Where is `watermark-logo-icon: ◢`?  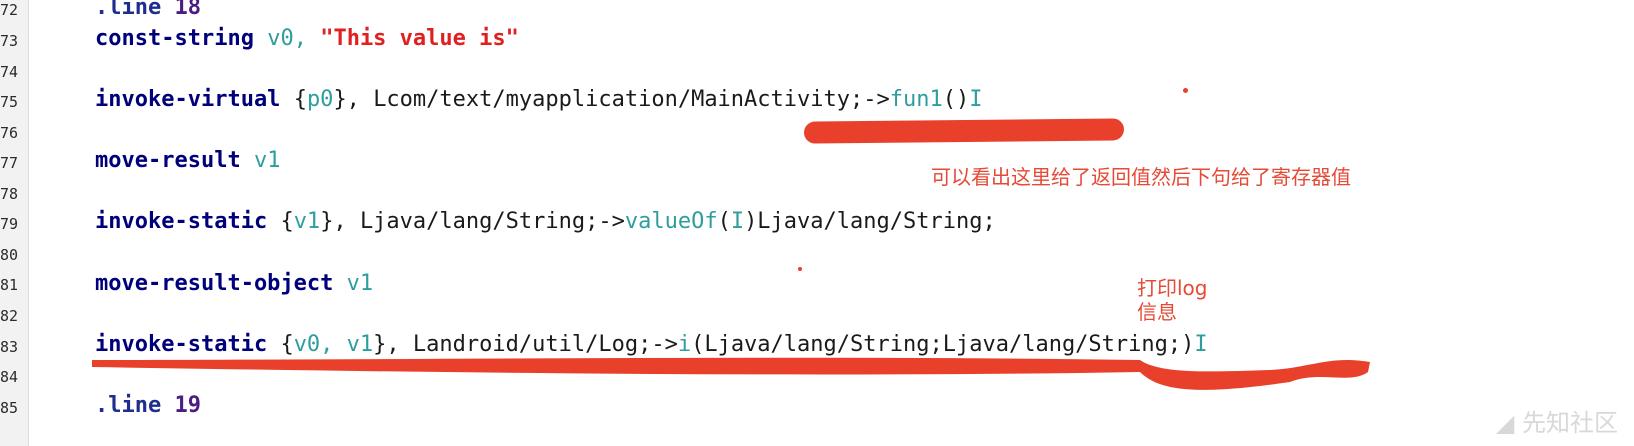 watermark-logo-icon: ◢ is located at coordinates (1508, 423).